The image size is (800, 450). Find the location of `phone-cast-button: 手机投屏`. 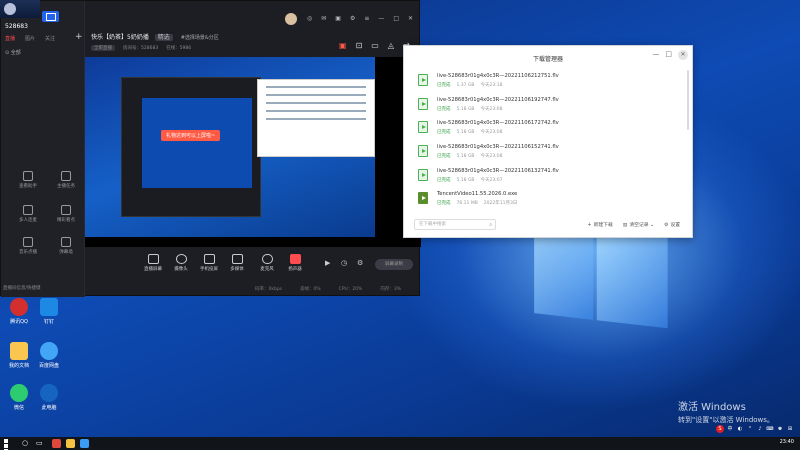

phone-cast-button: 手机投屏 is located at coordinates (209, 263).